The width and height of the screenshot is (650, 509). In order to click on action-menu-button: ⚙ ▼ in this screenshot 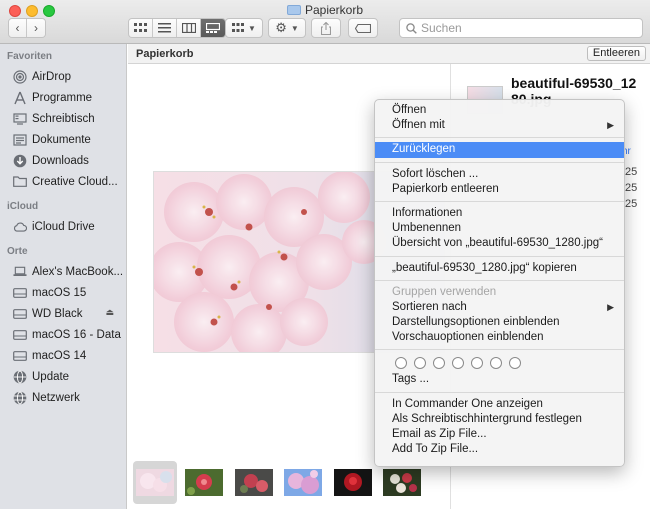, I will do `click(287, 28)`.